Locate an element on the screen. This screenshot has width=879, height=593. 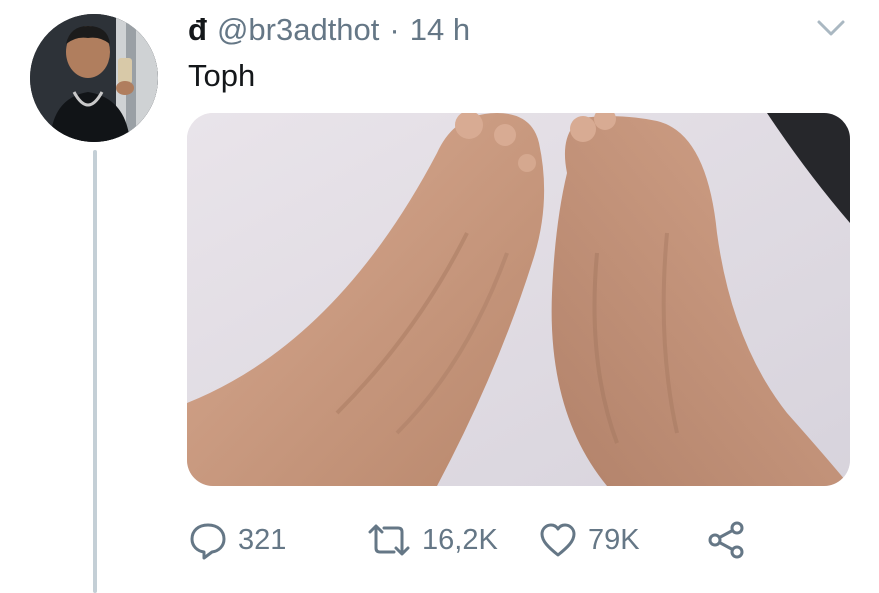
share-button is located at coordinates (726, 540).